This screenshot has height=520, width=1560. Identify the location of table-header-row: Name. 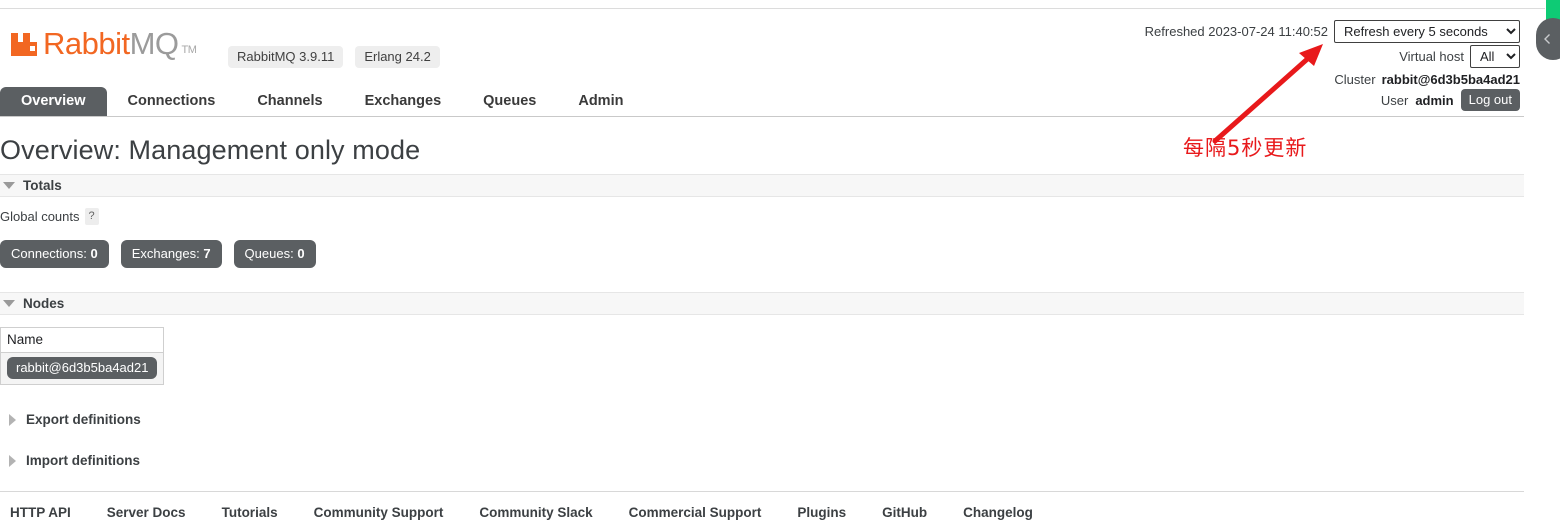
(82, 340).